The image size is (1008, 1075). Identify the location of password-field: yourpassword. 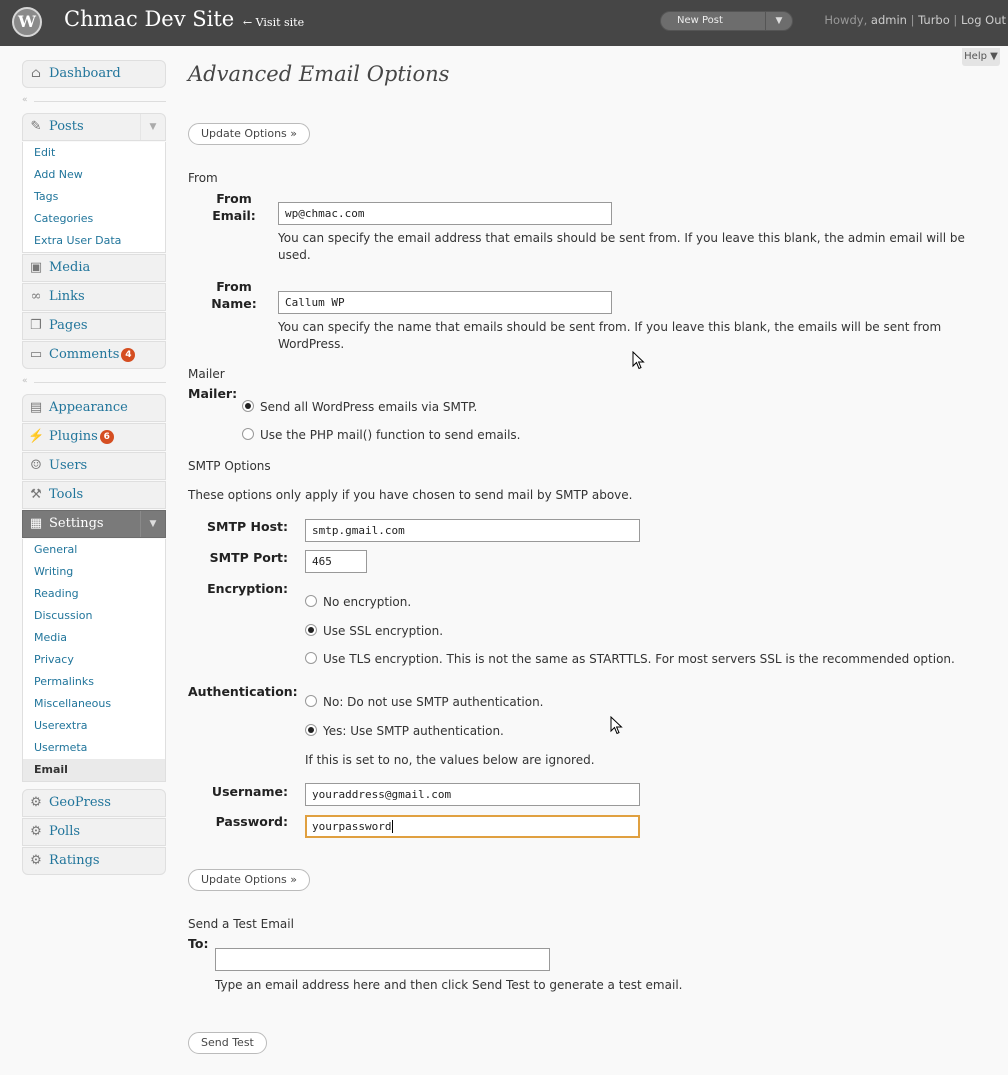
(472, 826).